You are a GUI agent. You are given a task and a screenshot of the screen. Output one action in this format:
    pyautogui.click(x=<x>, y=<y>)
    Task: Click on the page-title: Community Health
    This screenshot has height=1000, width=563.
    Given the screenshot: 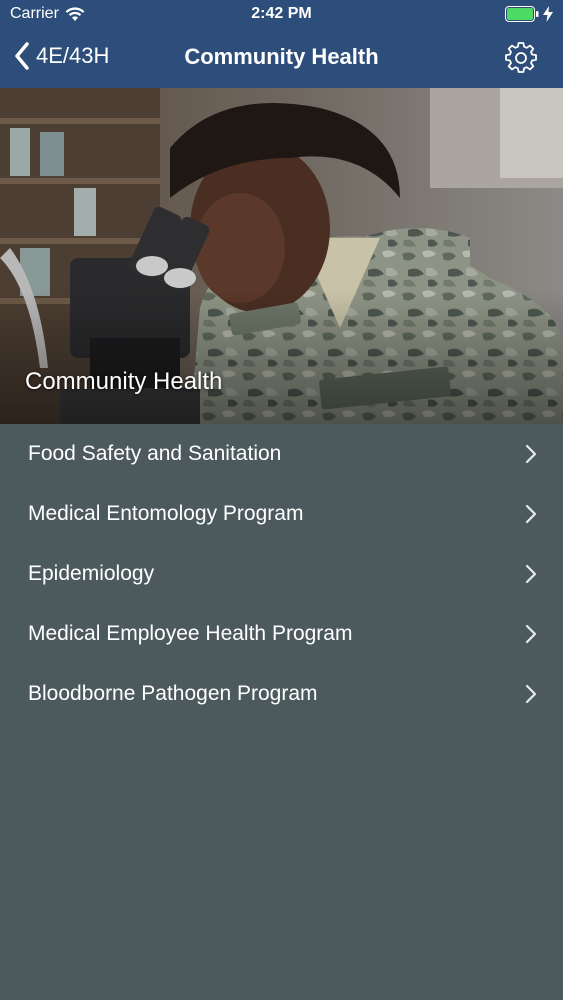 What is the action you would take?
    pyautogui.click(x=281, y=56)
    